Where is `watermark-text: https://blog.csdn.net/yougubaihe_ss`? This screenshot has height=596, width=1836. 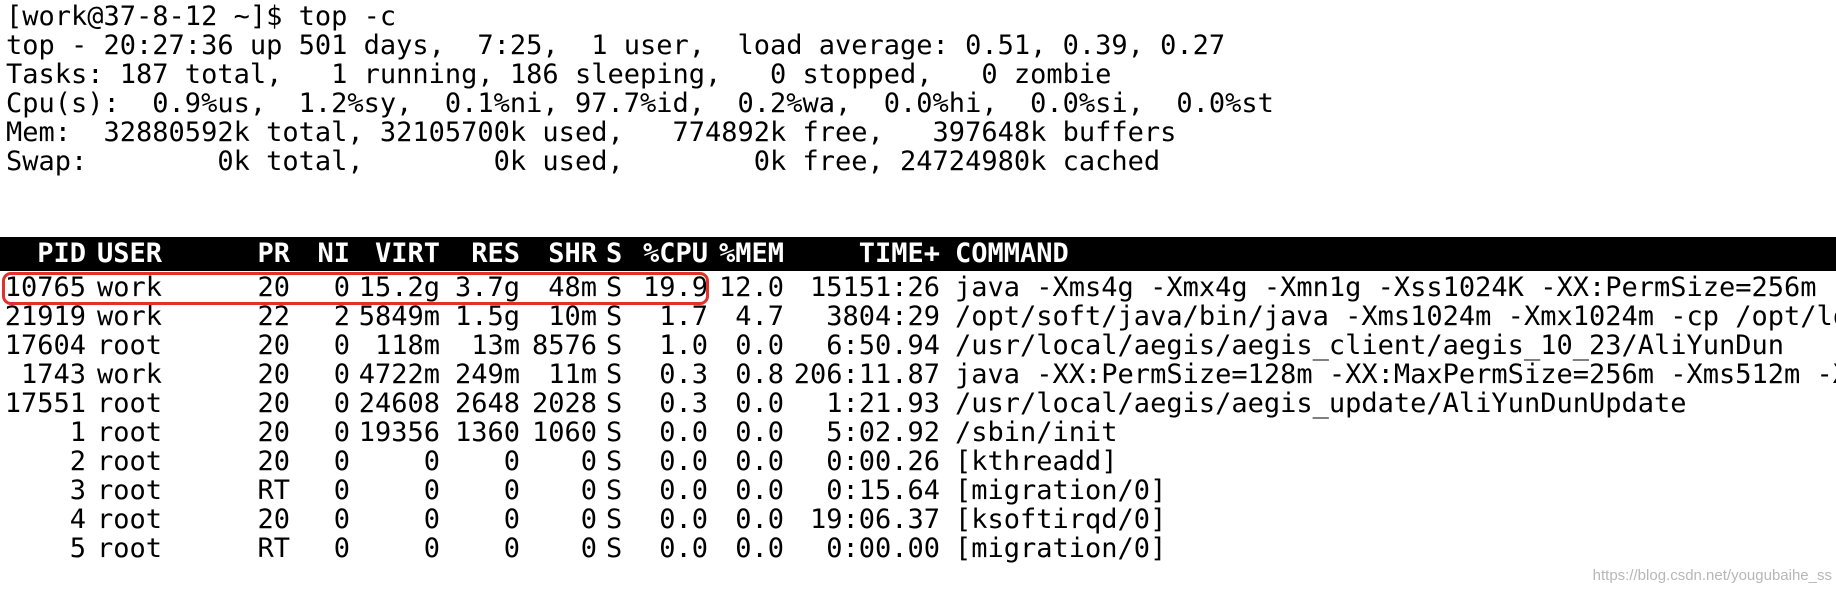
watermark-text: https://blog.csdn.net/yougubaihe_ss is located at coordinates (1712, 575).